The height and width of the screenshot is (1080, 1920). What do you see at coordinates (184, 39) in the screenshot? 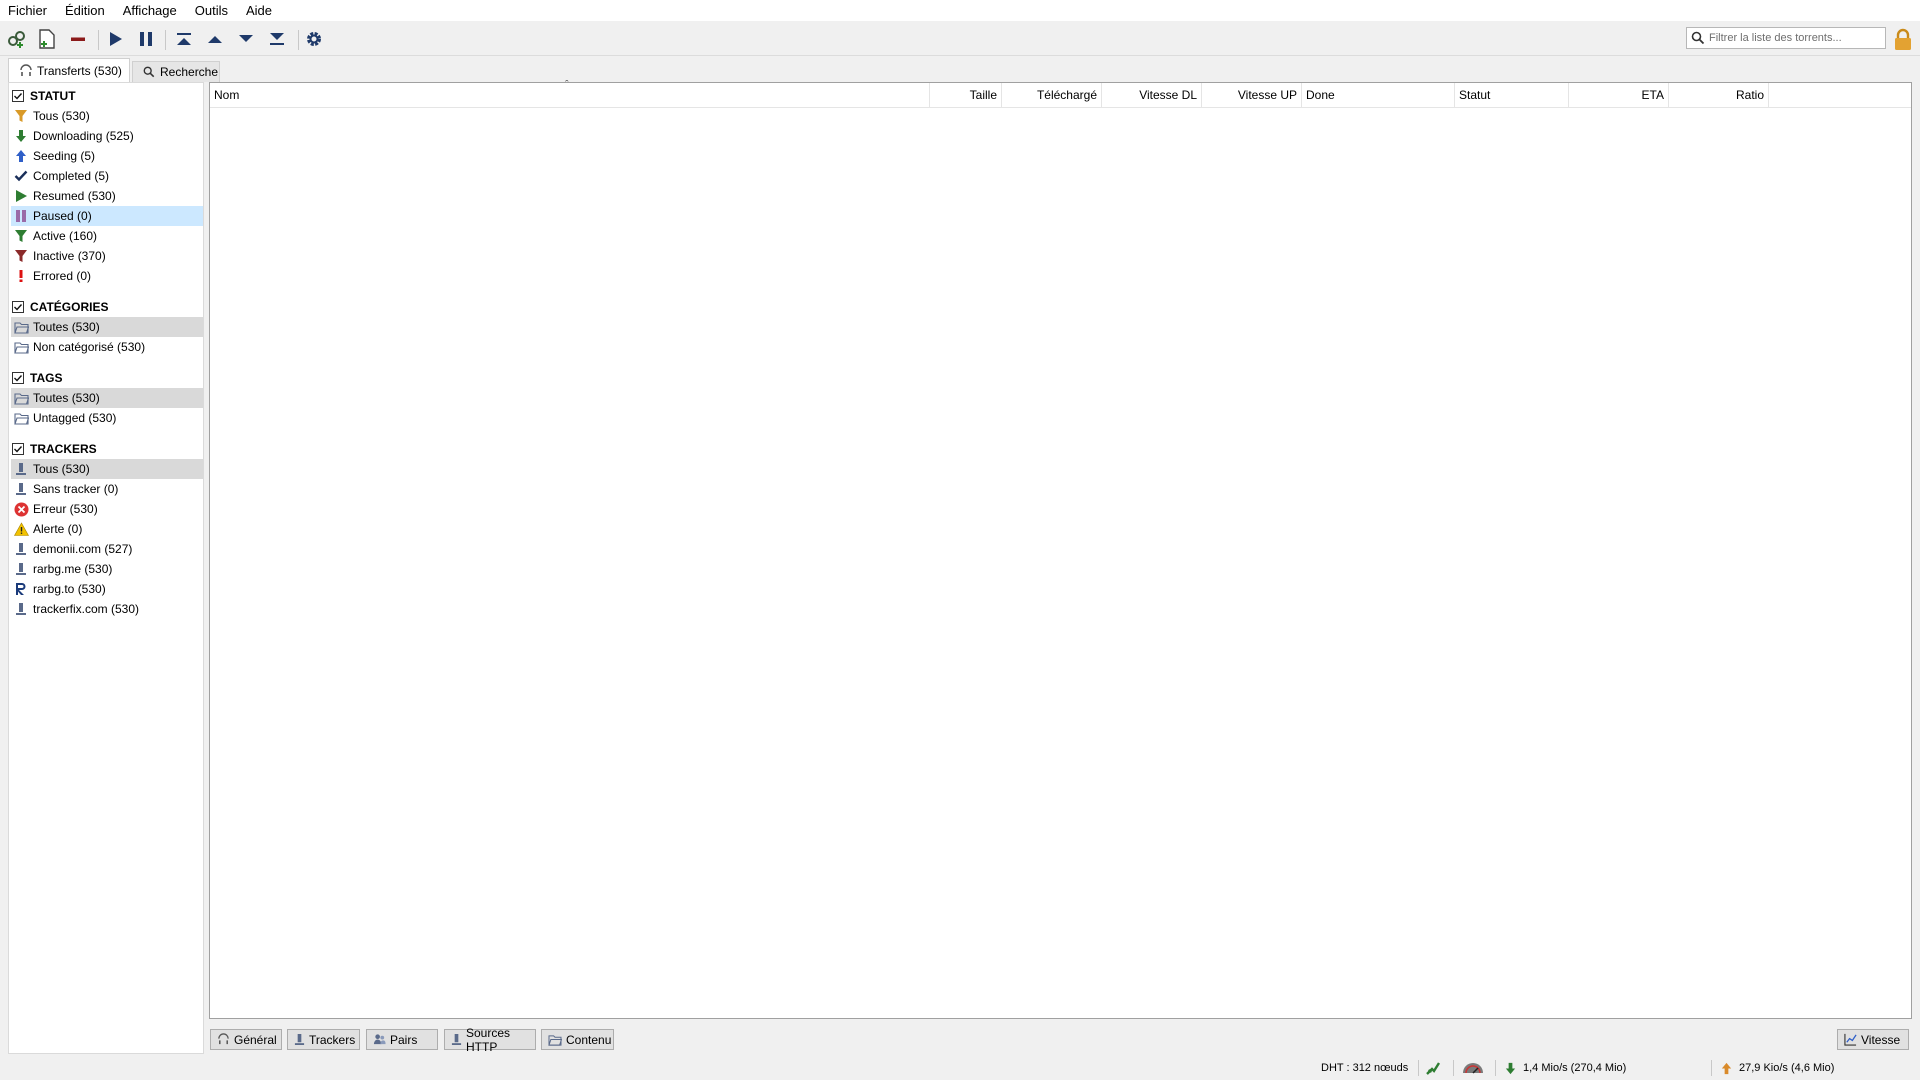
I see `move-top-button` at bounding box center [184, 39].